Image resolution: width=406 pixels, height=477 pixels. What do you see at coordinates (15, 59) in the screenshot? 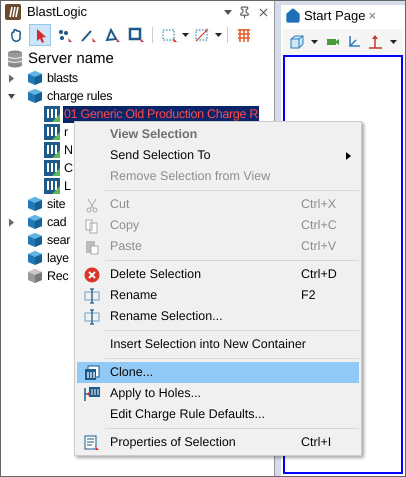
I see `database-icon` at bounding box center [15, 59].